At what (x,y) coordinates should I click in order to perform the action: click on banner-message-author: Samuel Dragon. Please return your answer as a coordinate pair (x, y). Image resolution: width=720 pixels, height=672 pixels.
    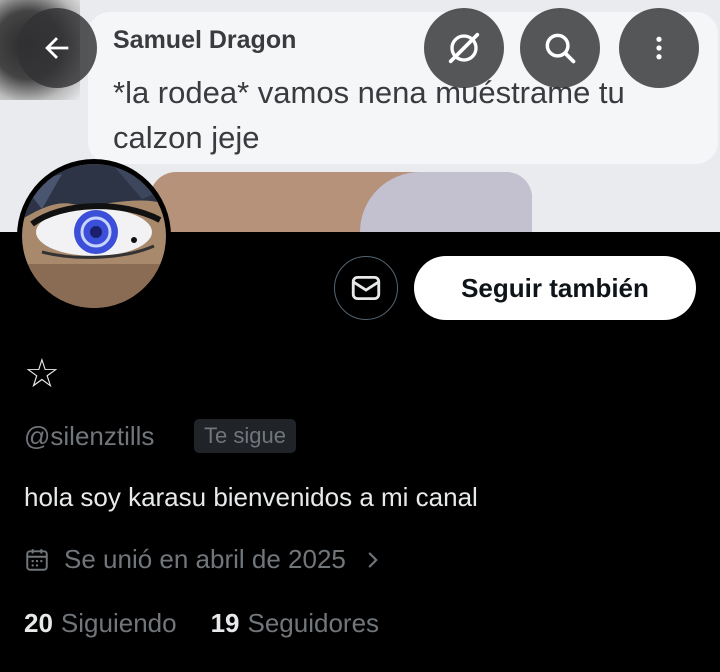
    Looking at the image, I should click on (205, 40).